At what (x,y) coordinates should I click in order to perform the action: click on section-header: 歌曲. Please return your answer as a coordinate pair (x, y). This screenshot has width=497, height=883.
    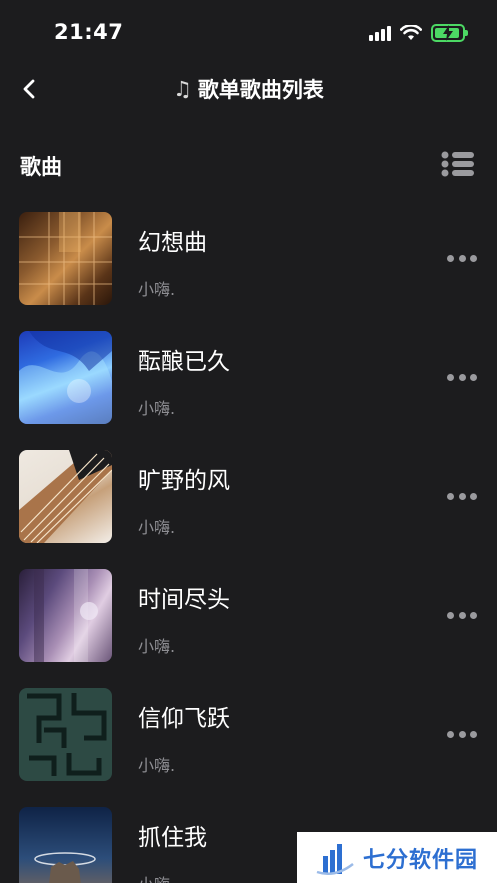
    Looking at the image, I should click on (248, 164).